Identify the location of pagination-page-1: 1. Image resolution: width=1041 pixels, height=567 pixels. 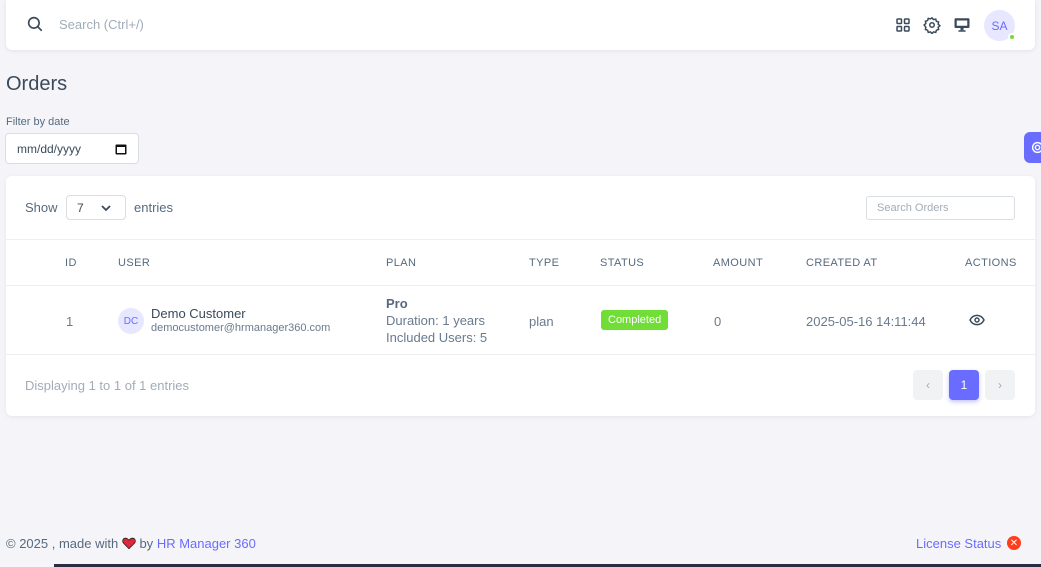
(964, 385).